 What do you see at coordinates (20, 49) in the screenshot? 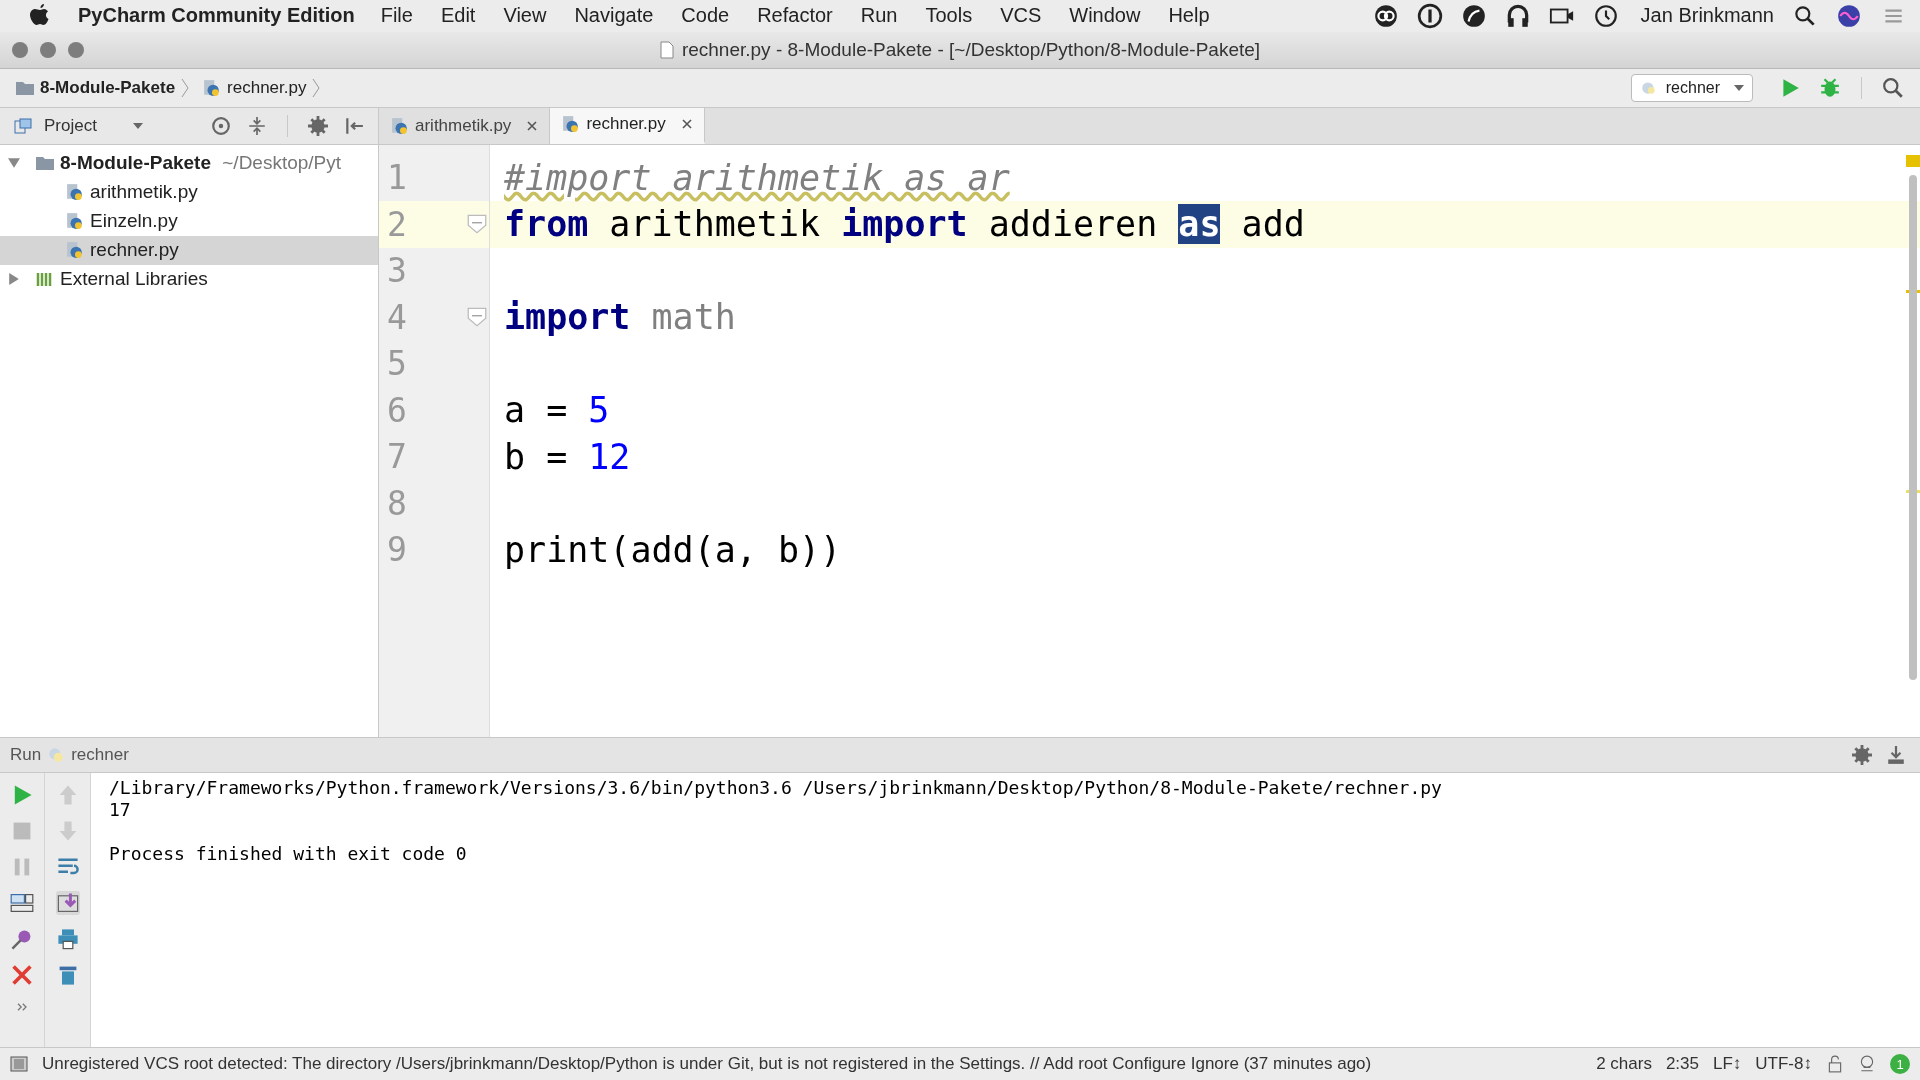
I see `close-button` at bounding box center [20, 49].